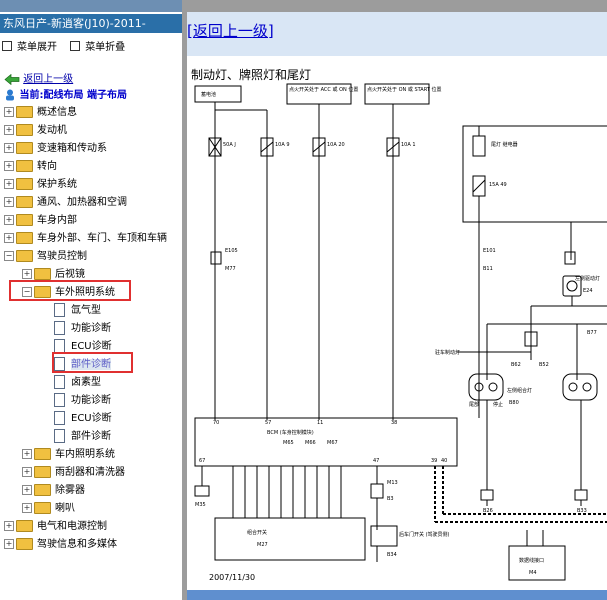 The image size is (607, 600). I want to click on tree-item: − 驾驶员控制, so click(45, 257).